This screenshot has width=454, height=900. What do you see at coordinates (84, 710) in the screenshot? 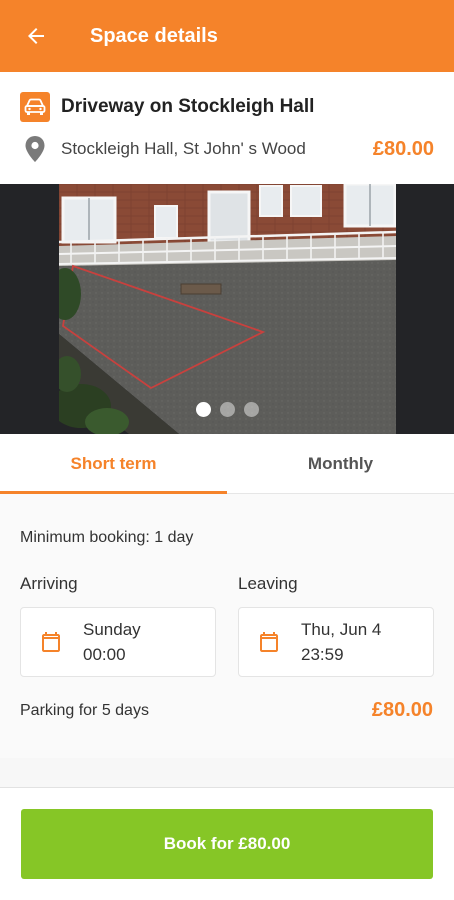
I see `parking-duration: Parking for 5 days` at bounding box center [84, 710].